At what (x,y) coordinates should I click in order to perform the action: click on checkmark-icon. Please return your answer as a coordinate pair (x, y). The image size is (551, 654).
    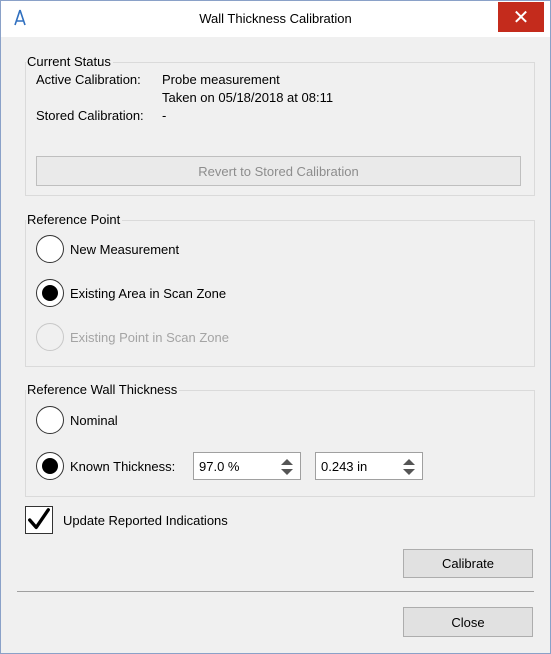
    Looking at the image, I should click on (39, 519).